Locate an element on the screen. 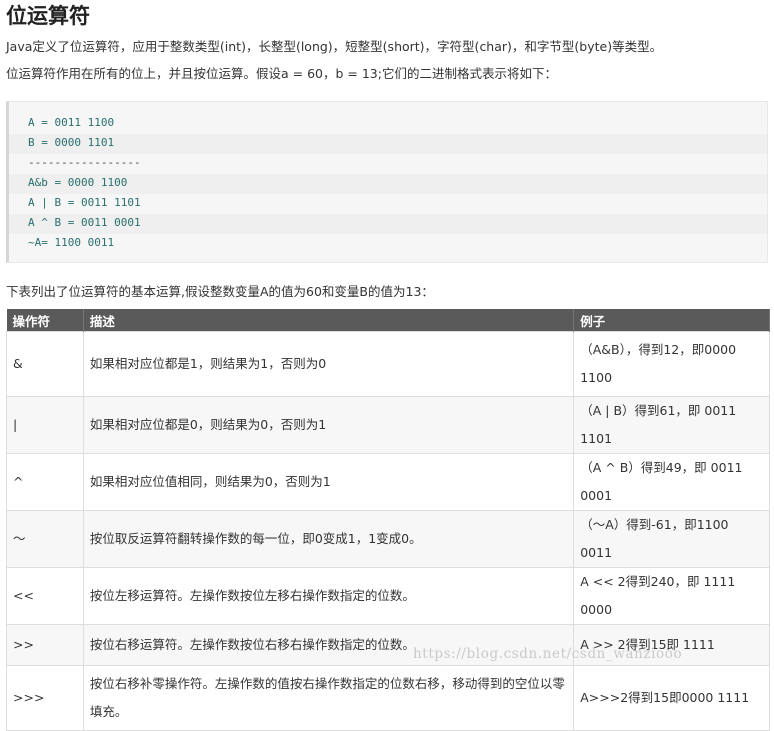 The height and width of the screenshot is (731, 774). cell-example: （〜A）得到-61，即1100 0011 is located at coordinates (671, 539).